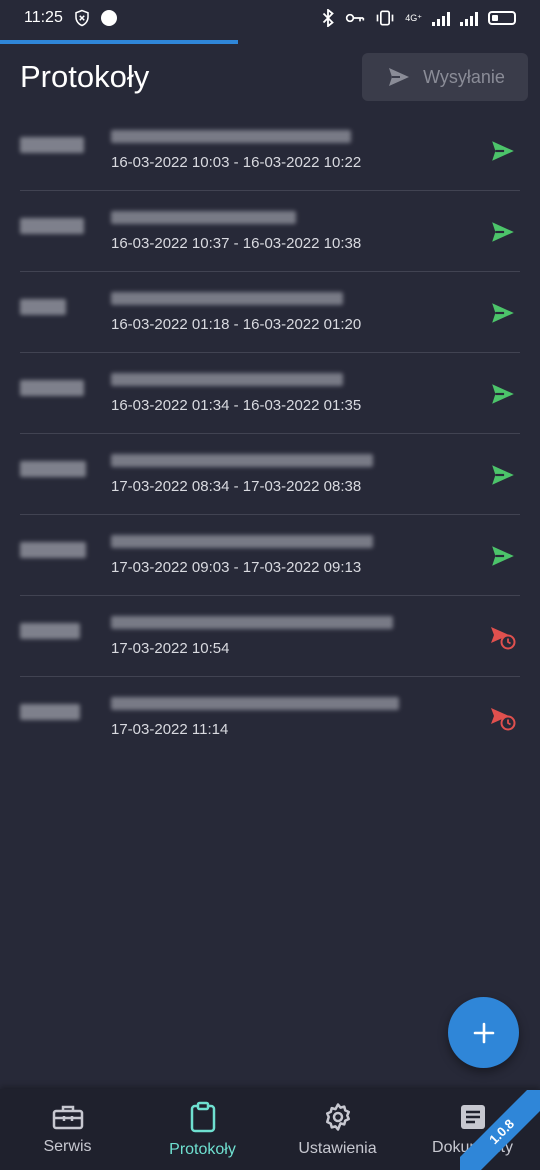 This screenshot has height=1170, width=540. What do you see at coordinates (67, 1129) in the screenshot?
I see `nav-serwis: Serwis` at bounding box center [67, 1129].